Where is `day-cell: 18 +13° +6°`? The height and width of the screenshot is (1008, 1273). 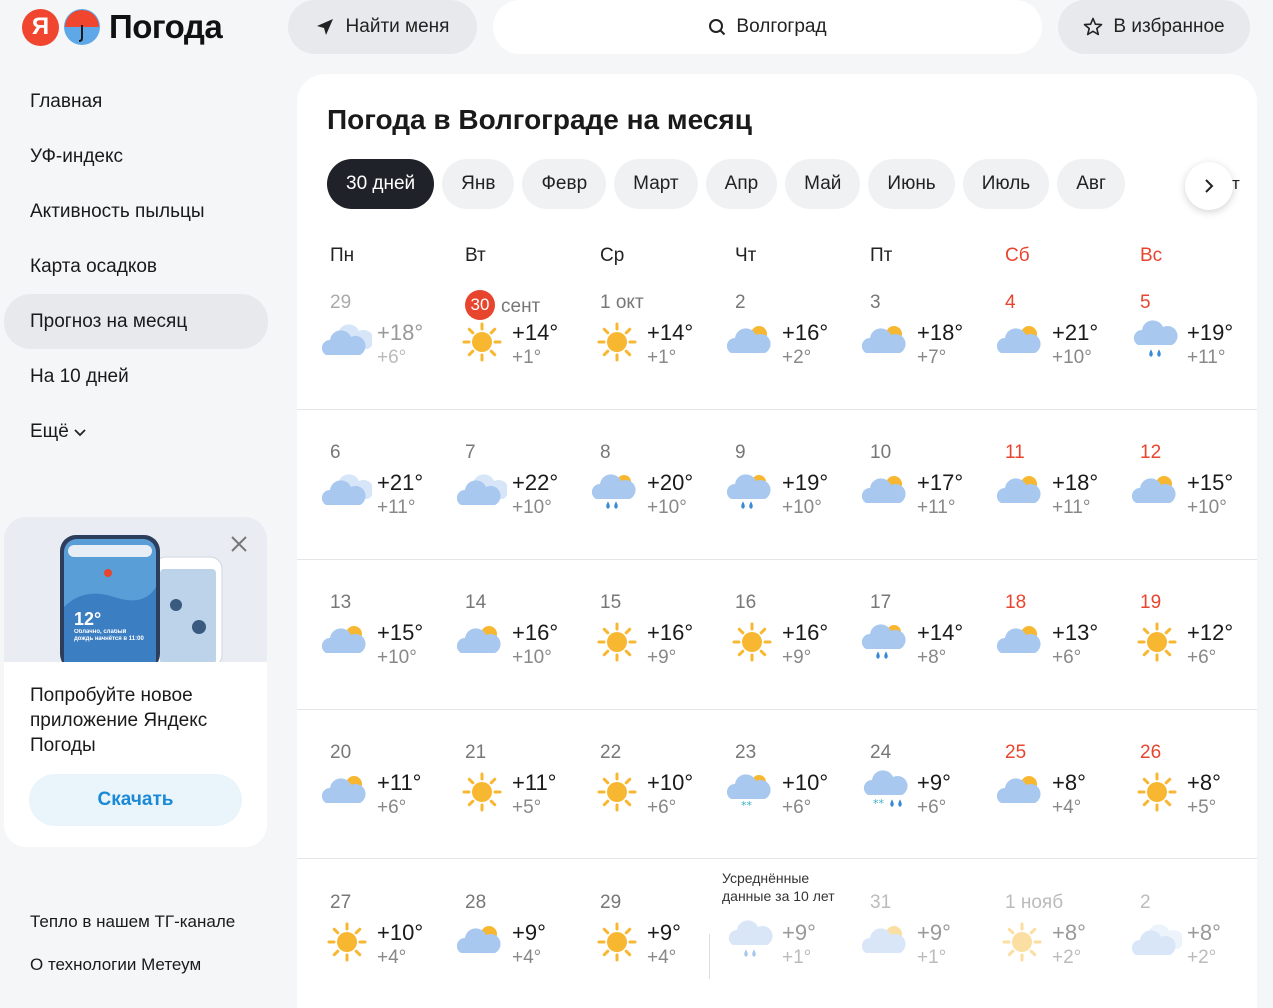
day-cell: 18 +13° +6° is located at coordinates (1067, 647).